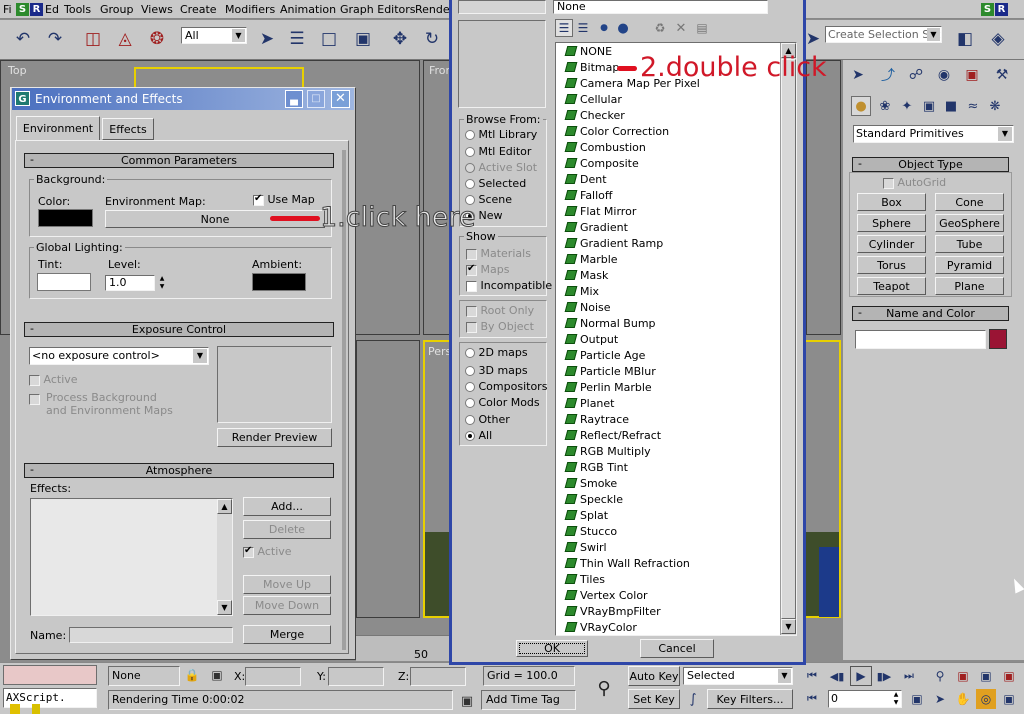 This screenshot has height=714, width=1024. I want to click on menu-rendering: Rende, so click(432, 9).